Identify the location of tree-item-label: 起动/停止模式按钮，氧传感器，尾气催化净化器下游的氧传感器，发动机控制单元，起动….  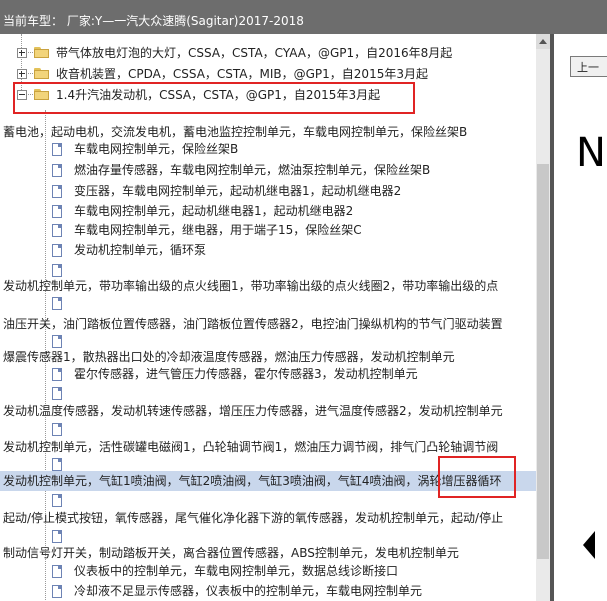
(253, 518).